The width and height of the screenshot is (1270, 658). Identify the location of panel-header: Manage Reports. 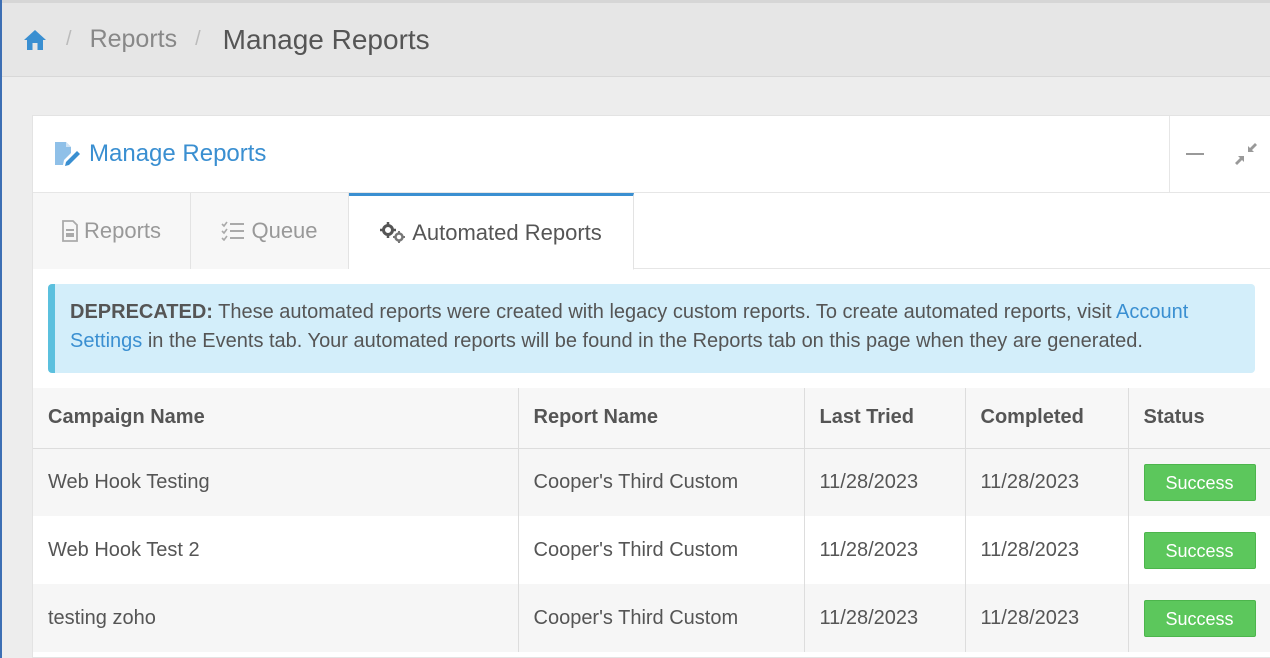
(651, 154).